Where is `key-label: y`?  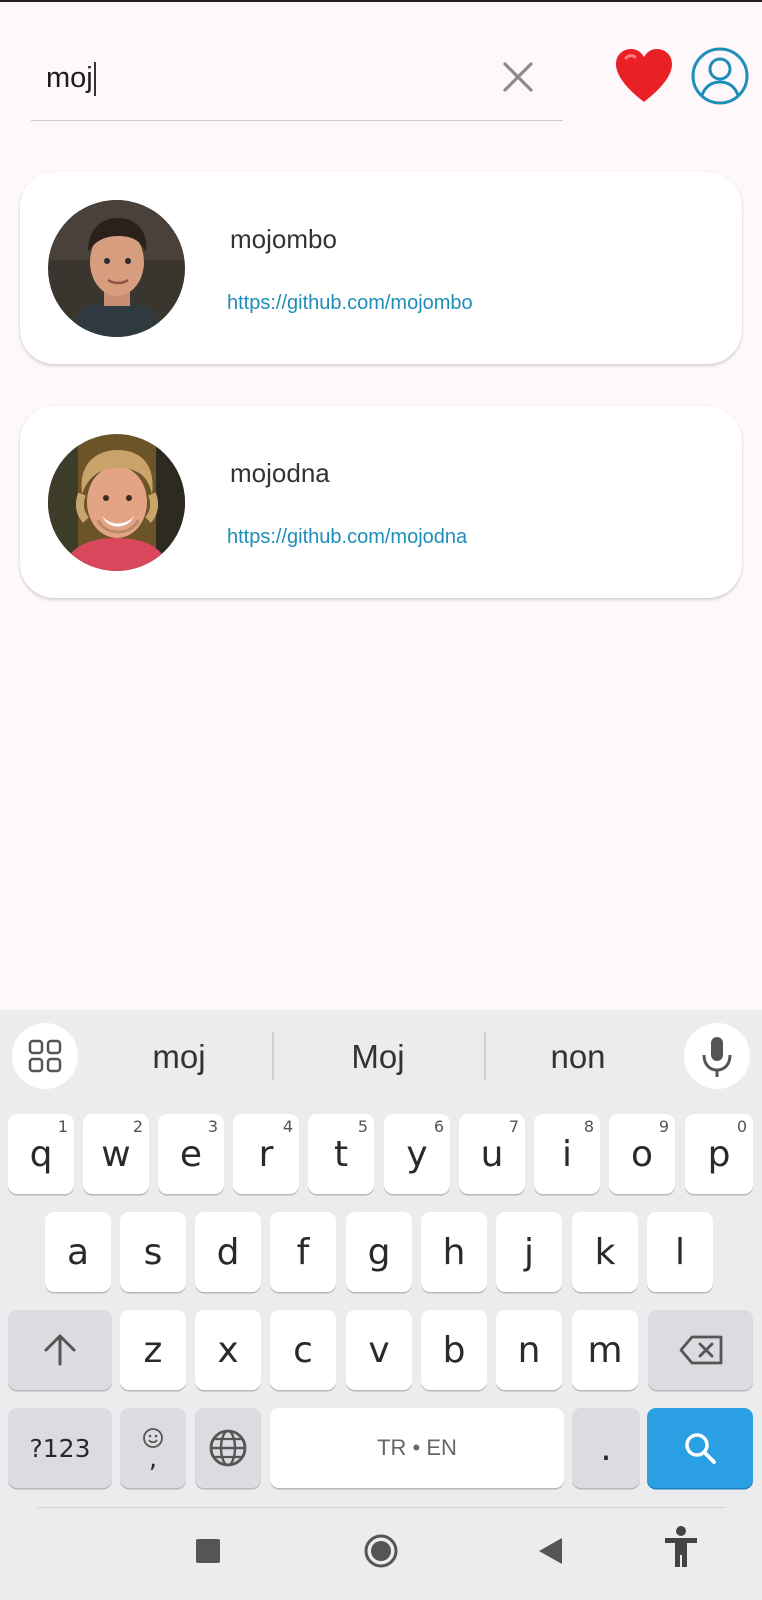 key-label: y is located at coordinates (417, 1154).